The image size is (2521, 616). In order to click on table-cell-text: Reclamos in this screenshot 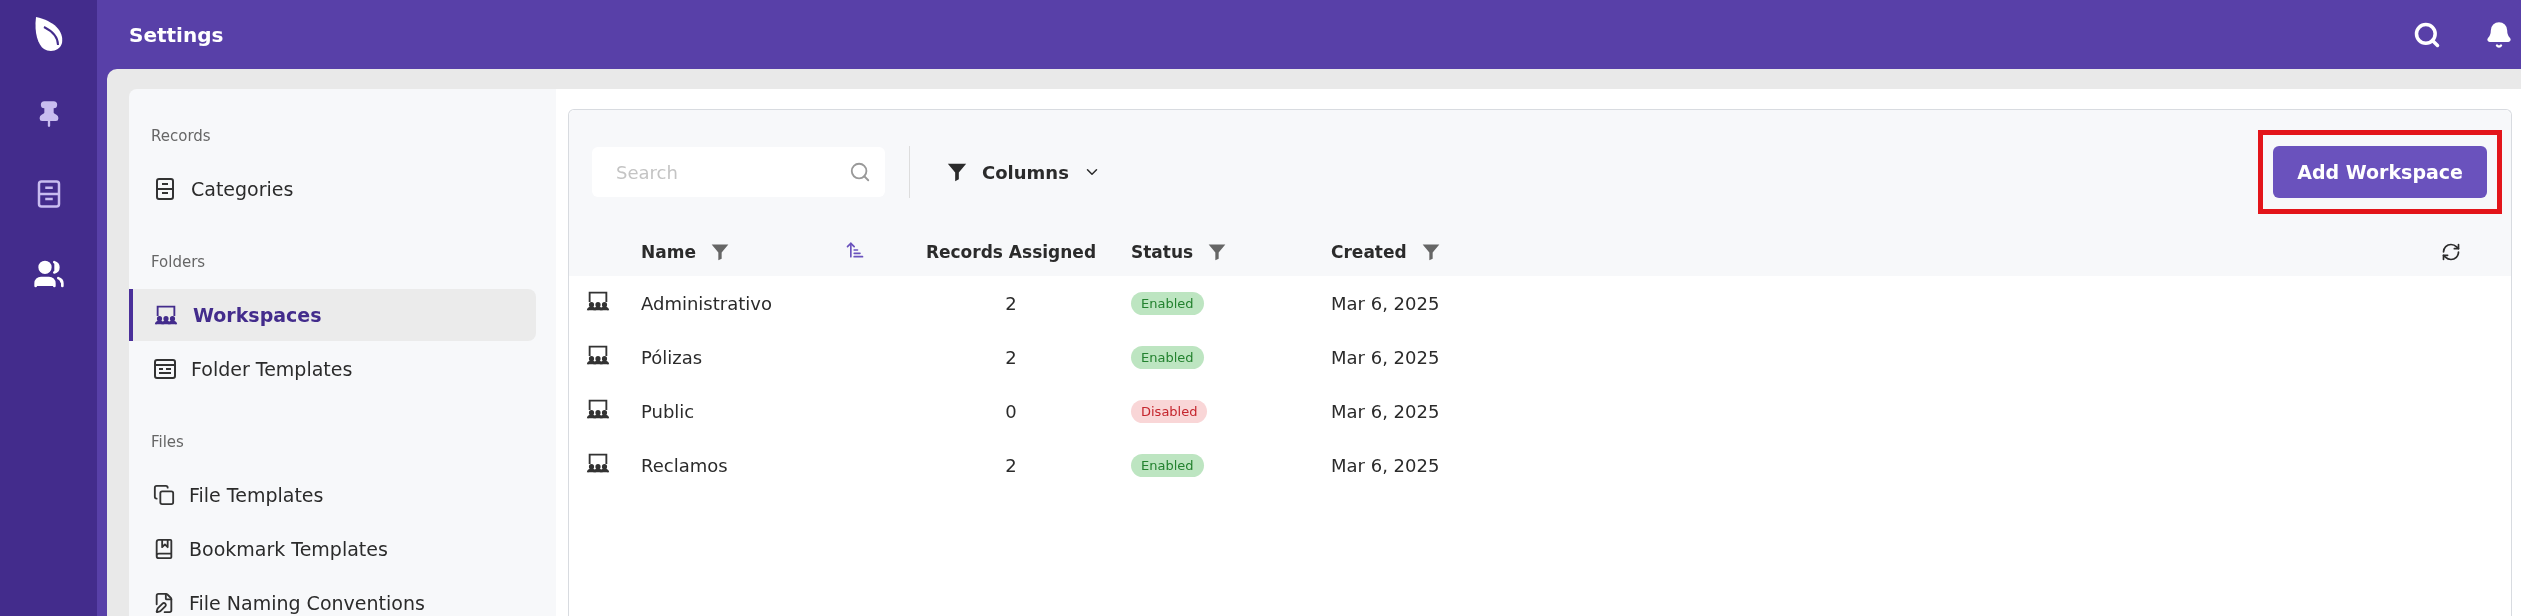, I will do `click(685, 465)`.